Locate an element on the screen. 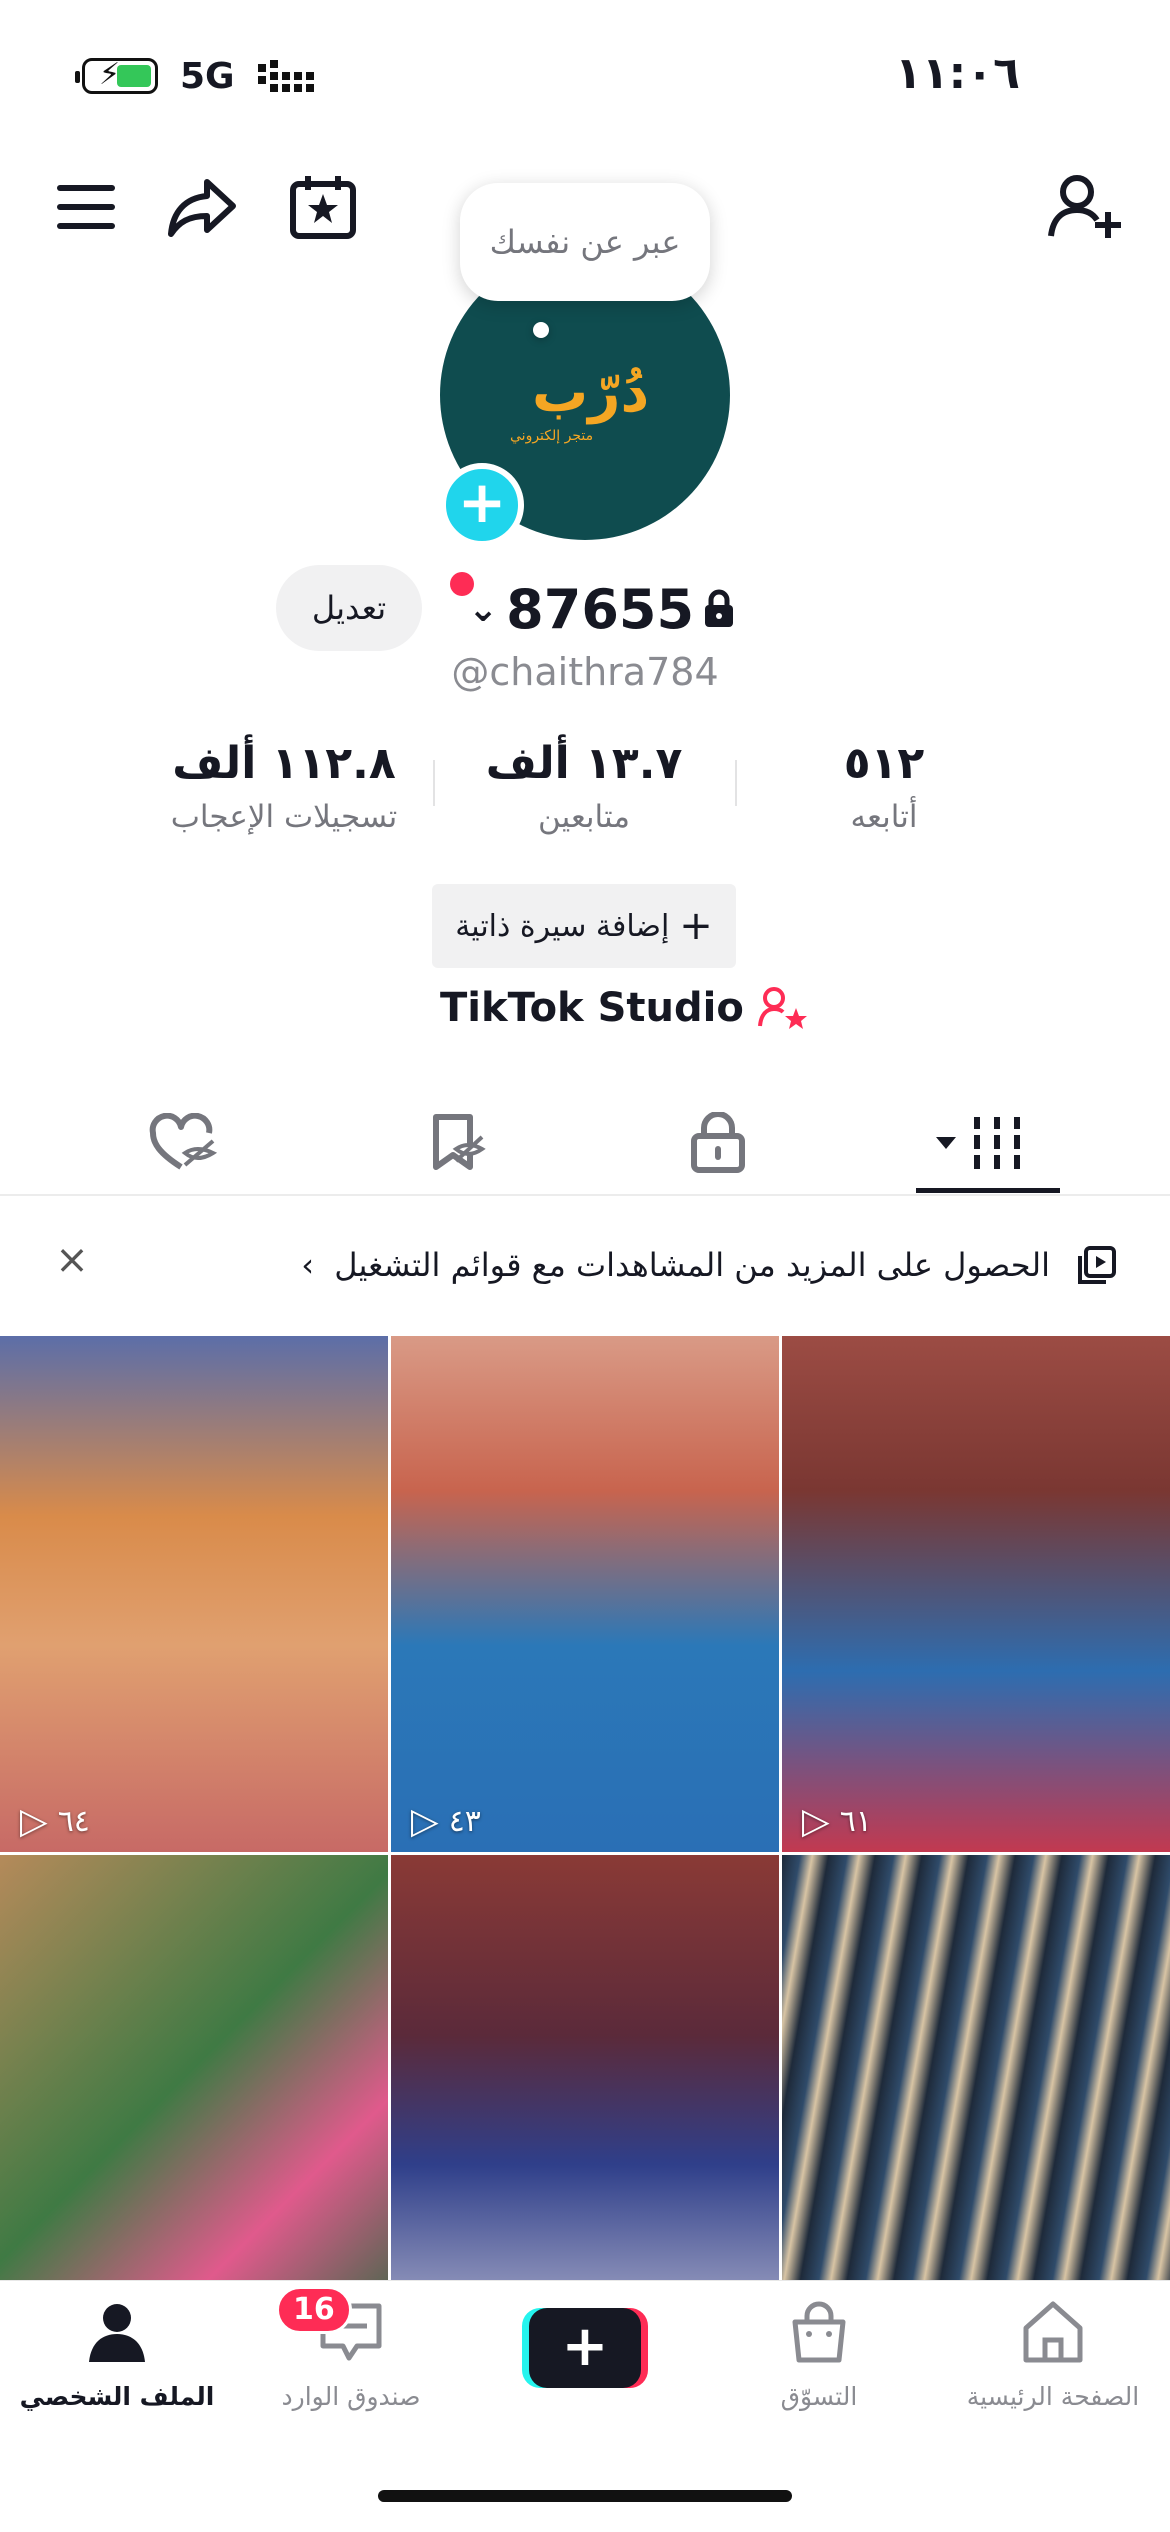 This screenshot has width=1170, height=2532. add-friend-icon is located at coordinates (1085, 207).